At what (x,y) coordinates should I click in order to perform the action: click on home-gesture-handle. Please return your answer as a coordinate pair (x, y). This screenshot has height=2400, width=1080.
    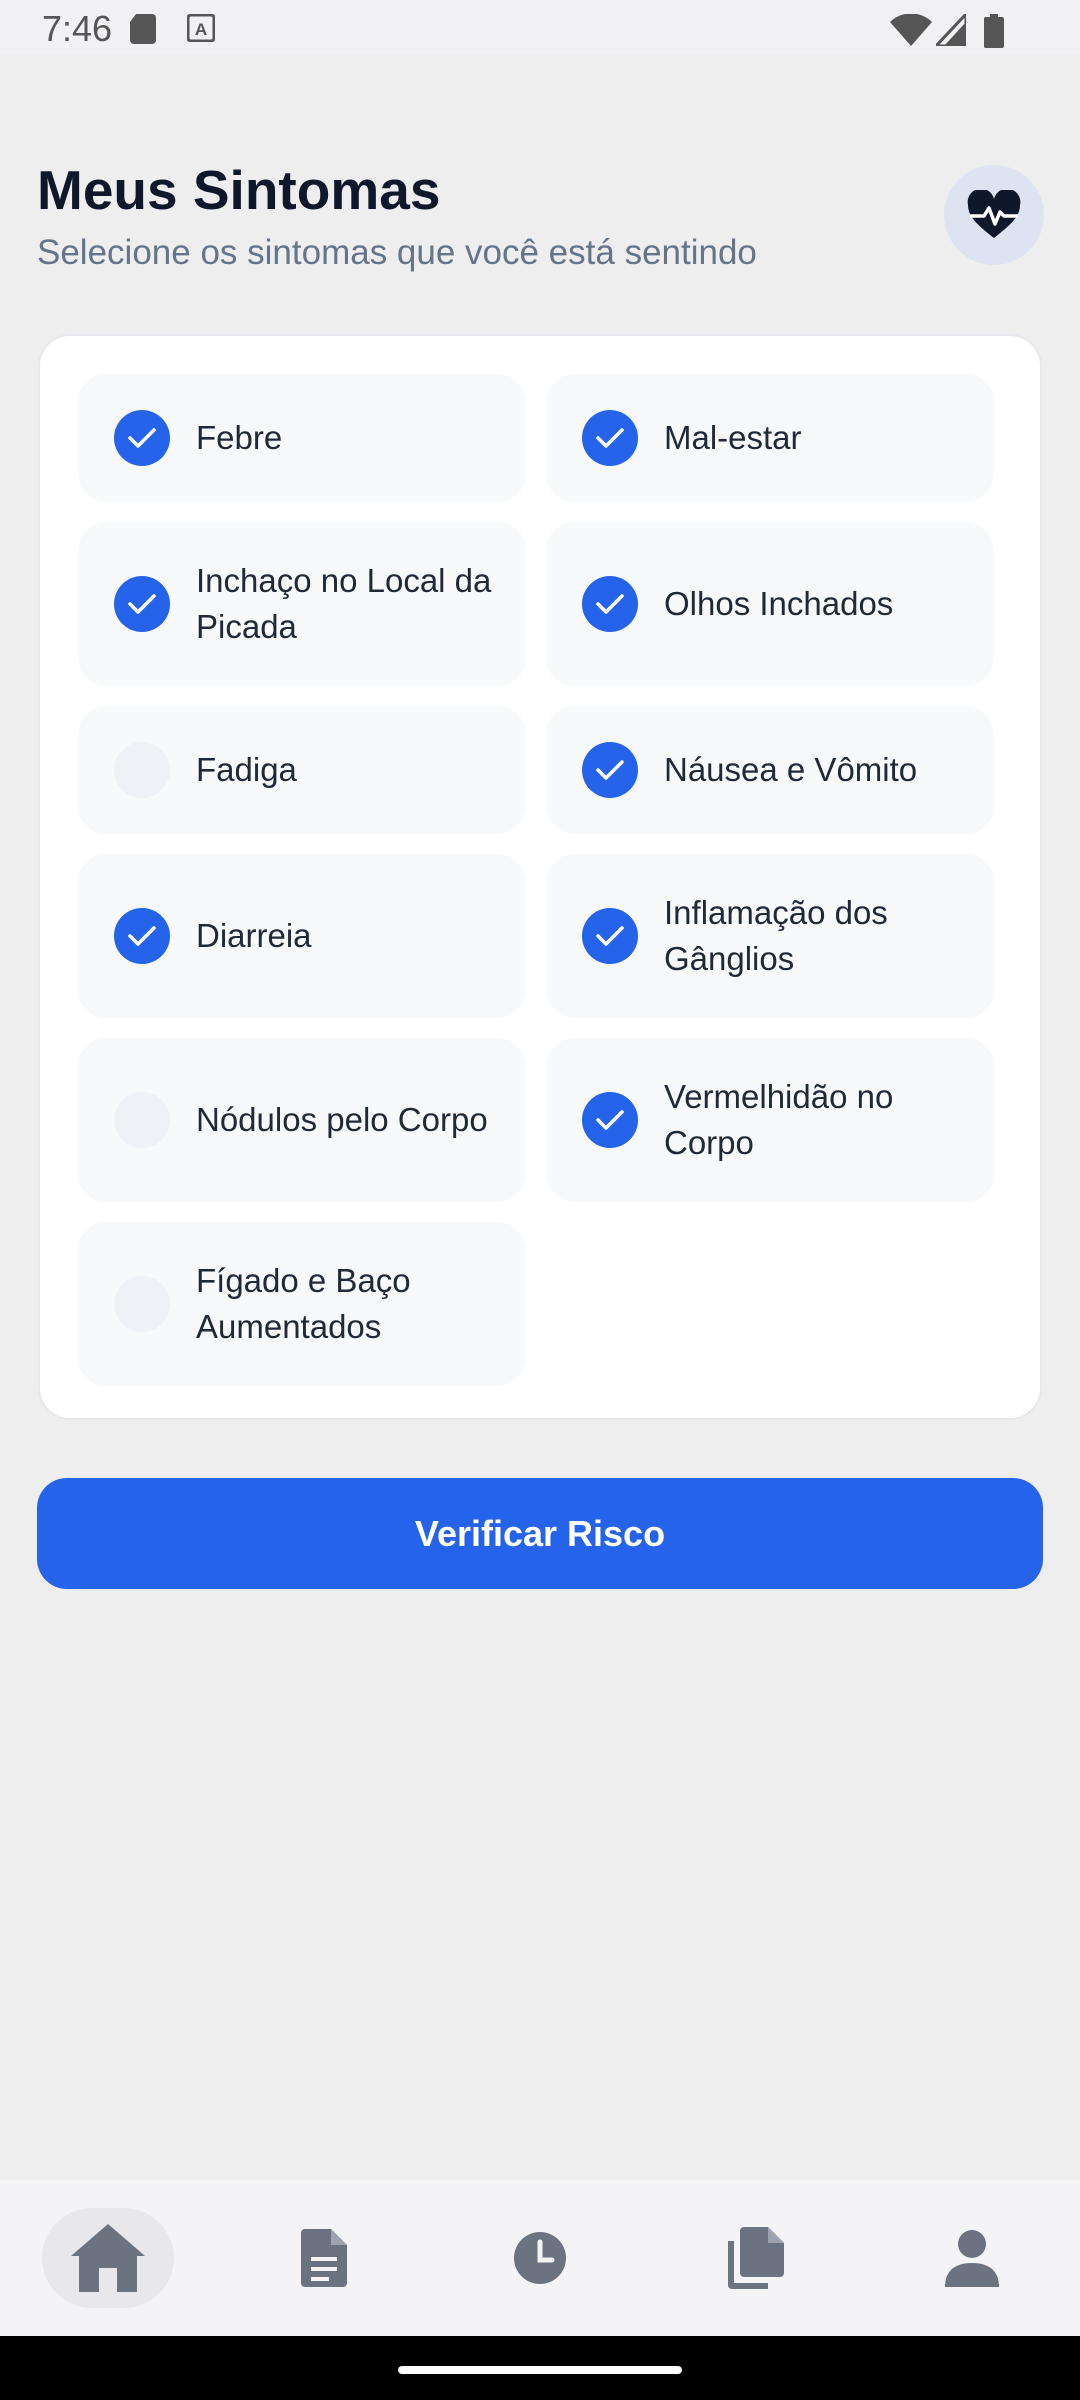
    Looking at the image, I should click on (540, 2370).